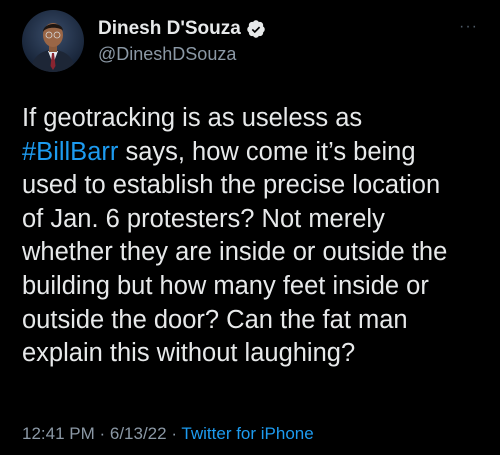 The image size is (500, 455). I want to click on more-options-icon: ···, so click(468, 27).